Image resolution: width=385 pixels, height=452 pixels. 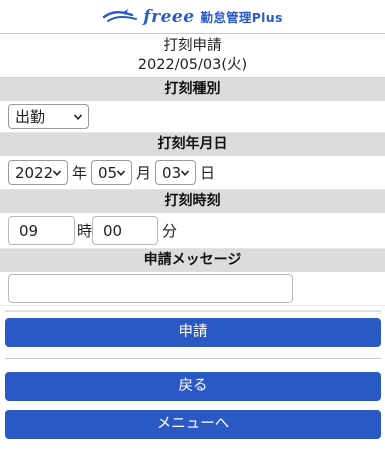 I want to click on app-header: freee 勤怠管理Plus, so click(x=192, y=17).